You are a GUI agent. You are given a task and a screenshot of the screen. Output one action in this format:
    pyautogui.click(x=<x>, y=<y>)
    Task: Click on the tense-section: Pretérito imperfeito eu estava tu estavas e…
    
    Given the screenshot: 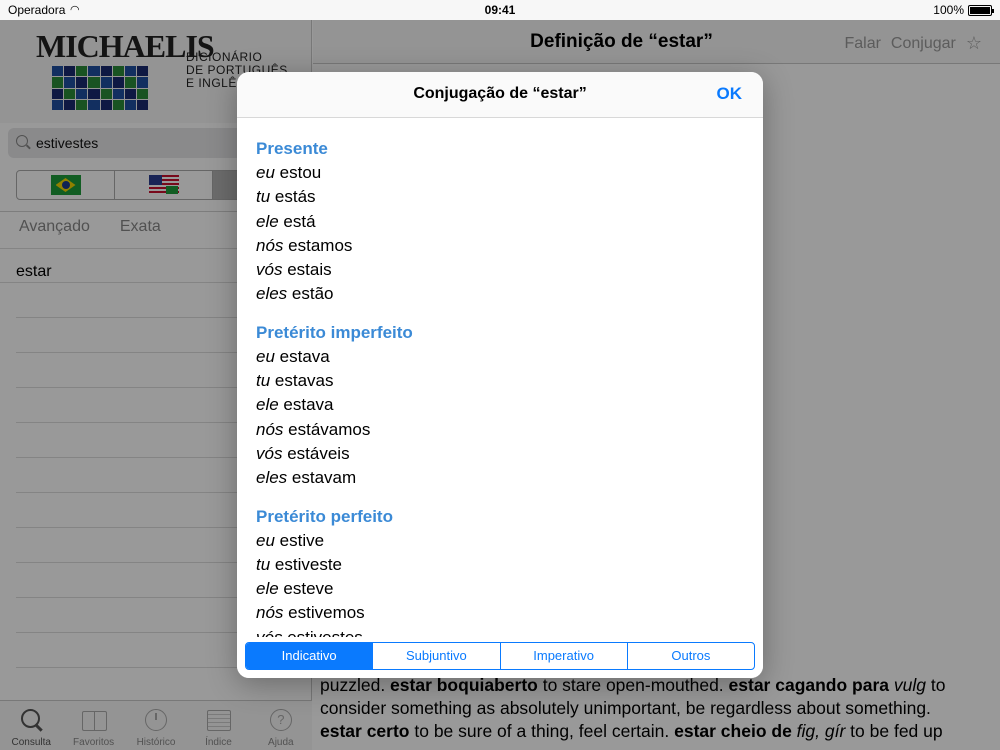 What is the action you would take?
    pyautogui.click(x=509, y=405)
    